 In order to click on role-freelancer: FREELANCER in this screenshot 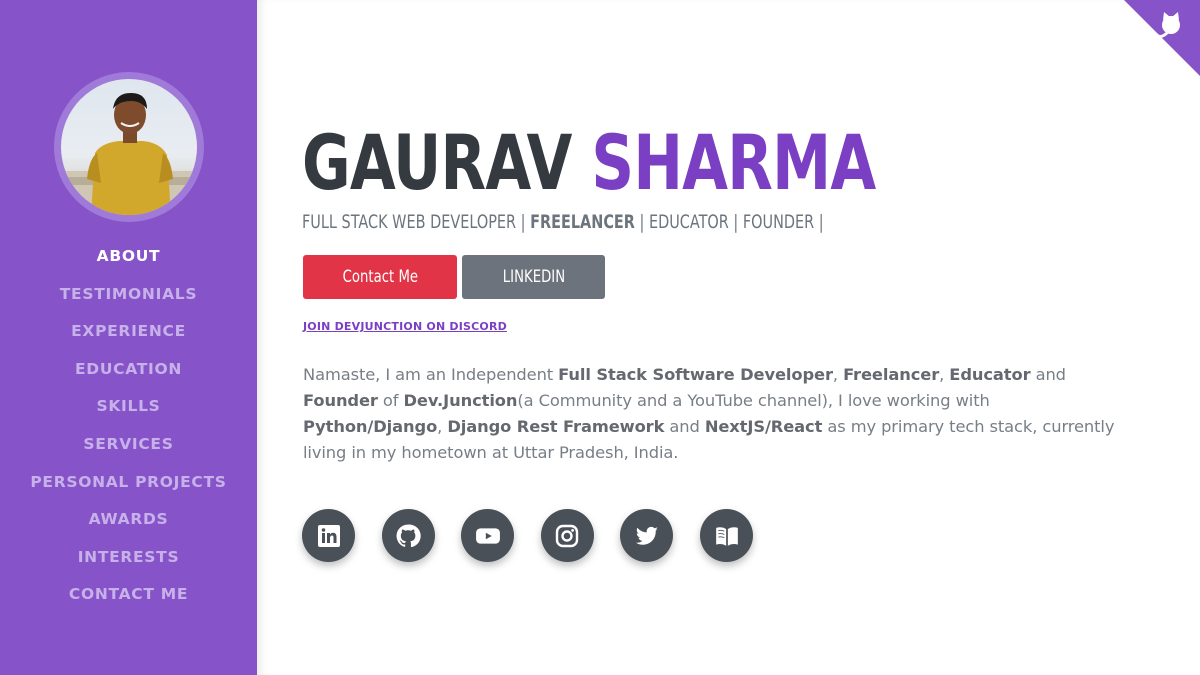, I will do `click(582, 222)`.